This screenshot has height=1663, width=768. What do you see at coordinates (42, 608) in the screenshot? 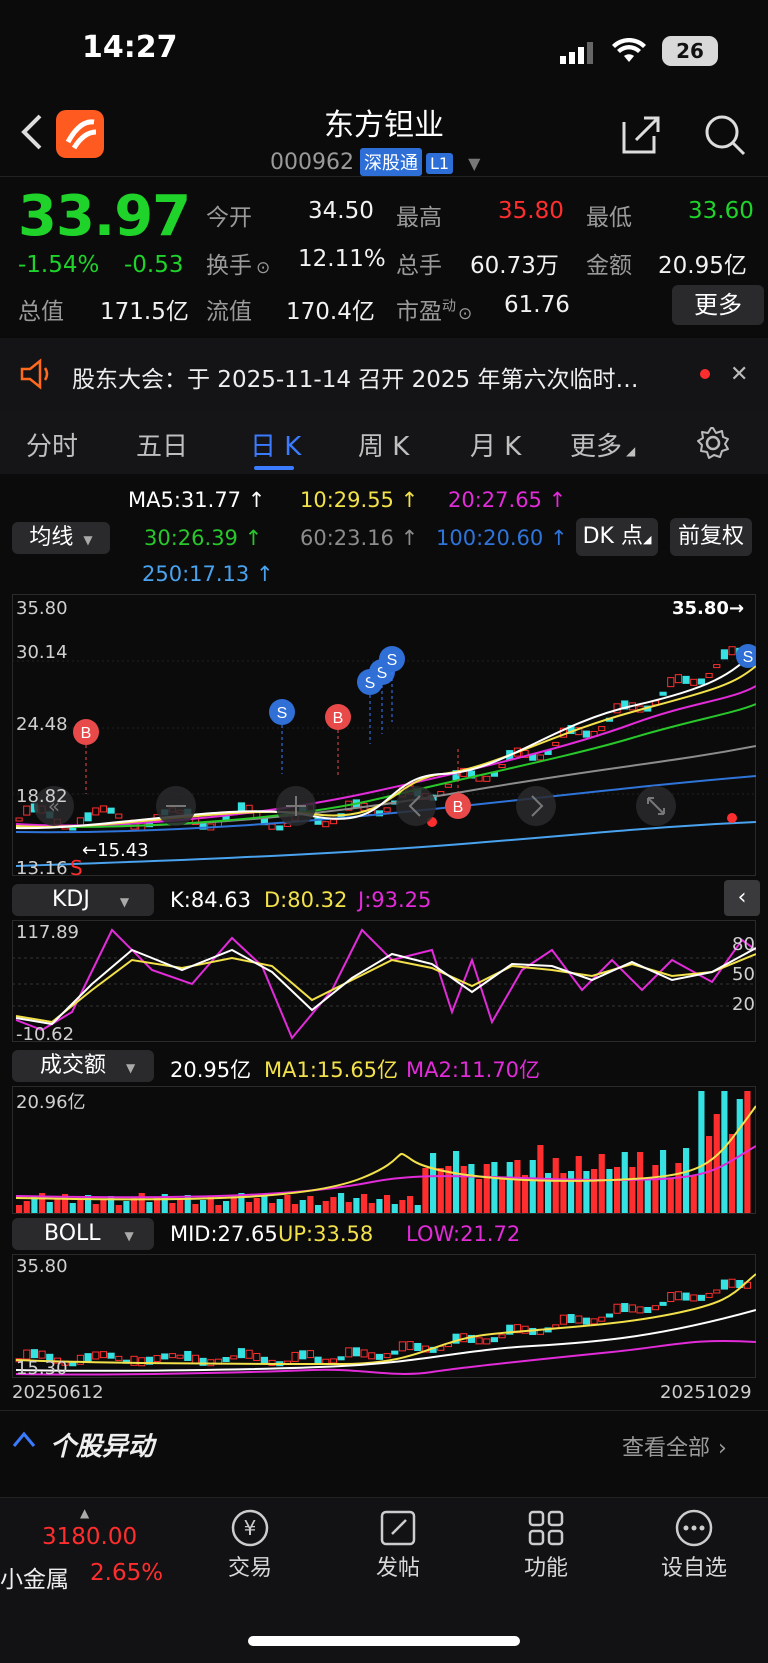
I see `y-tick: 35.80` at bounding box center [42, 608].